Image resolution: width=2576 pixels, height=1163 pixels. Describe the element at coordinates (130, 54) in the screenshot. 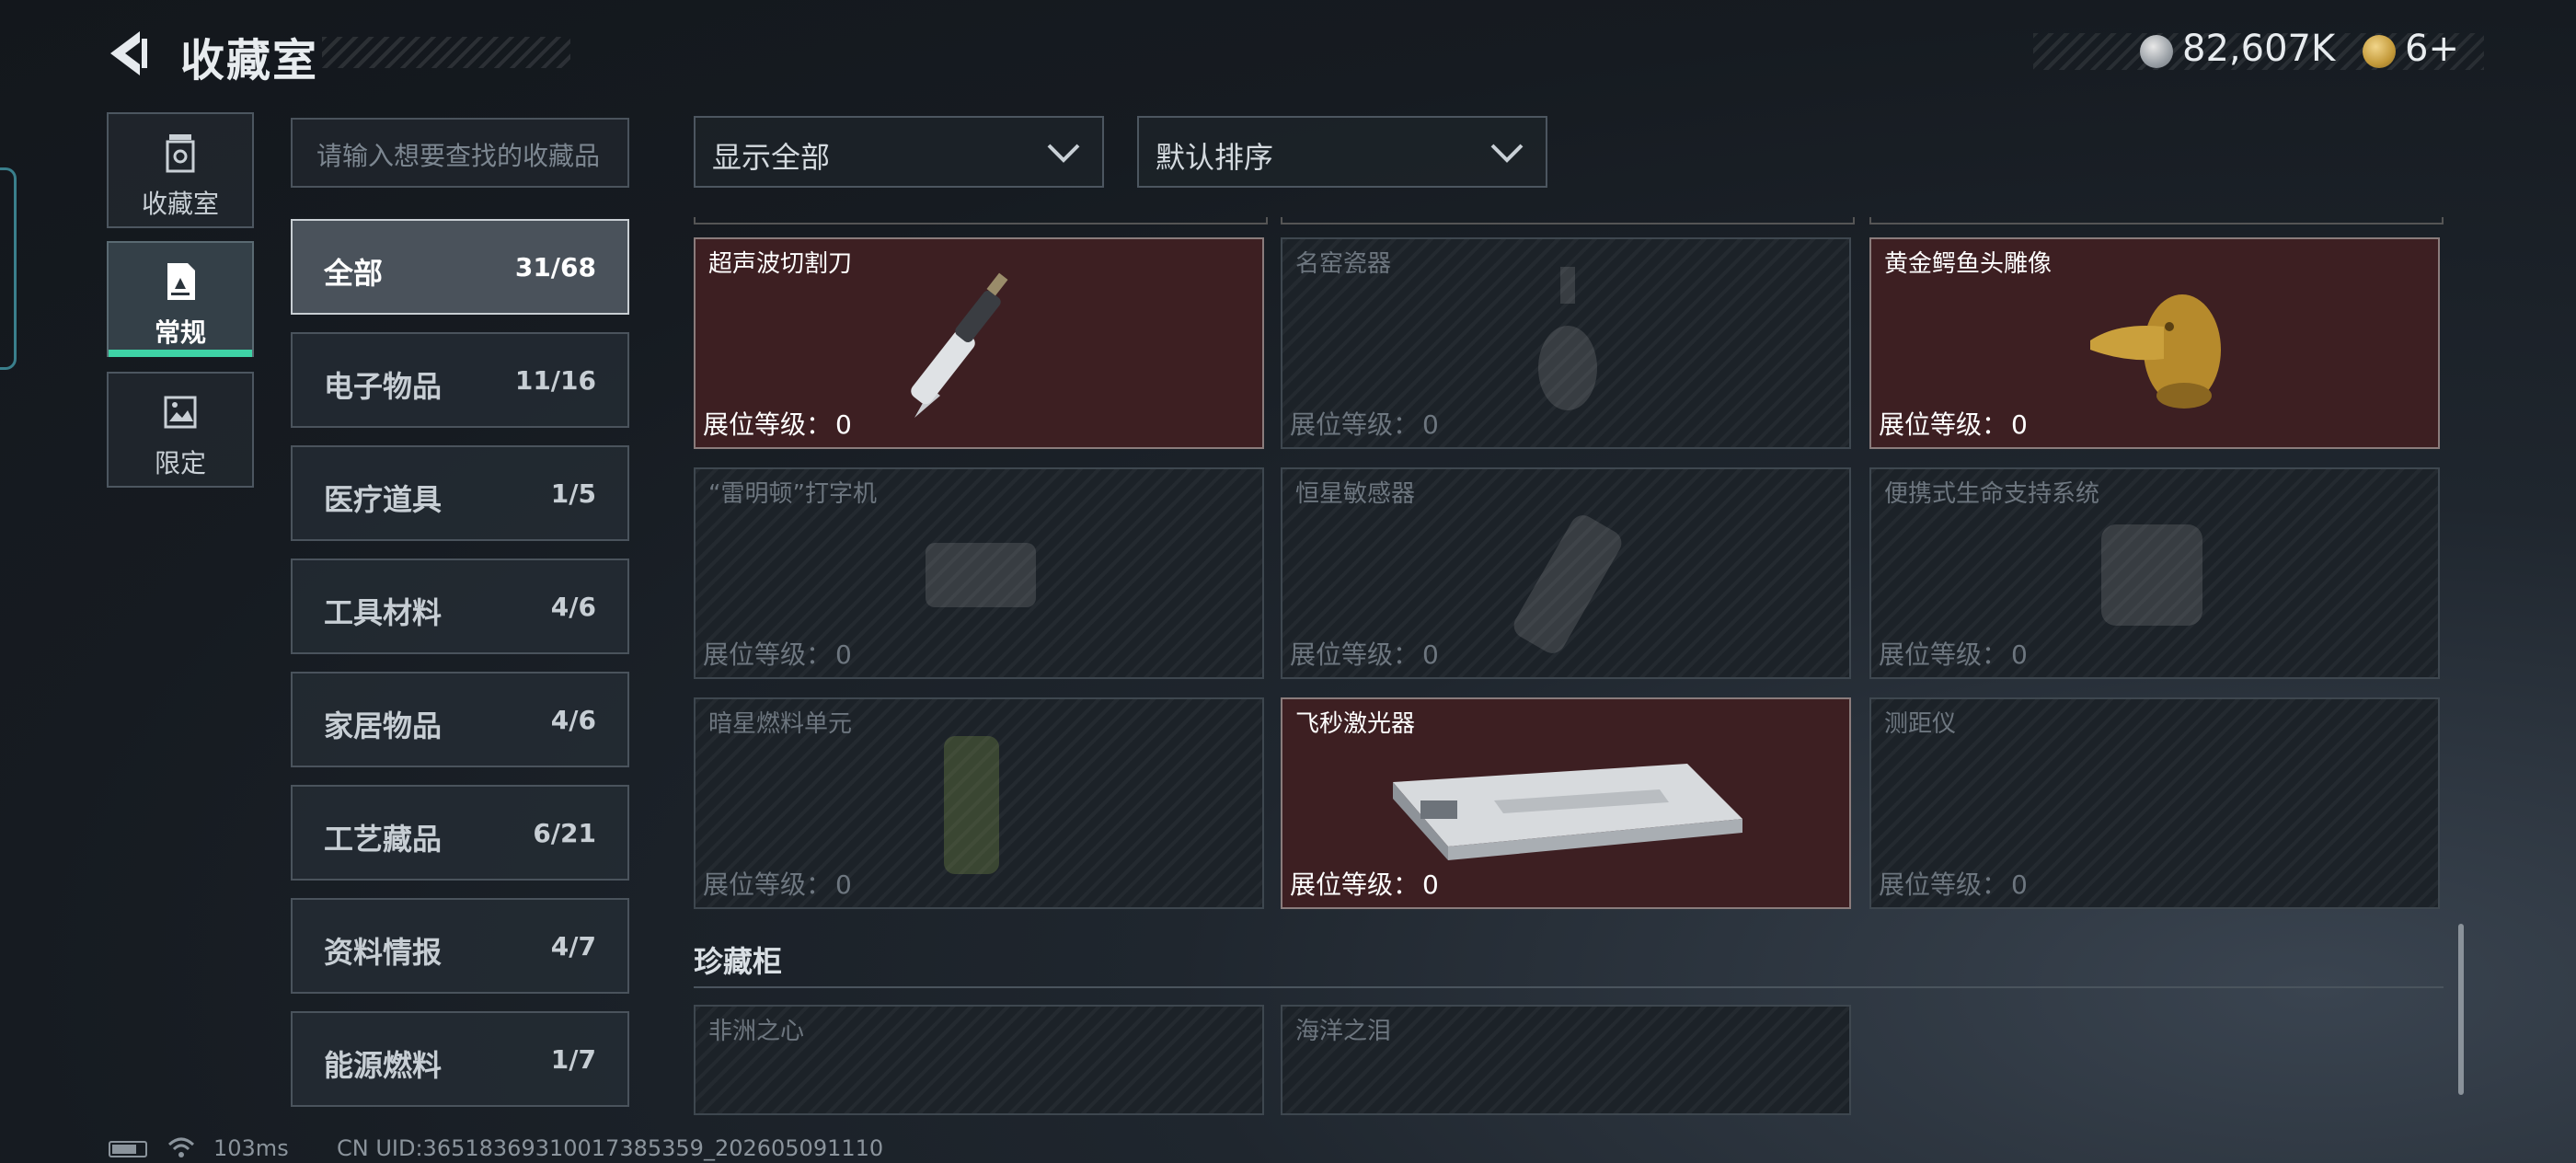

I see `back-arrow-icon` at that location.